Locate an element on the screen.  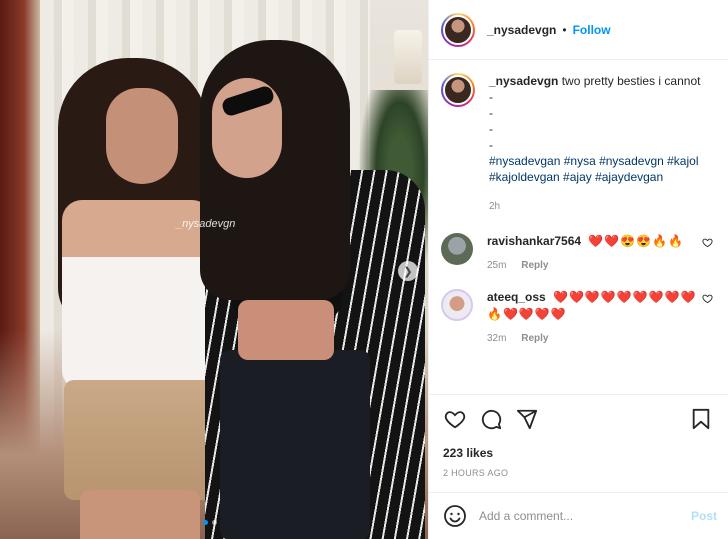
chevron-right-icon: ❯ is located at coordinates (408, 271).